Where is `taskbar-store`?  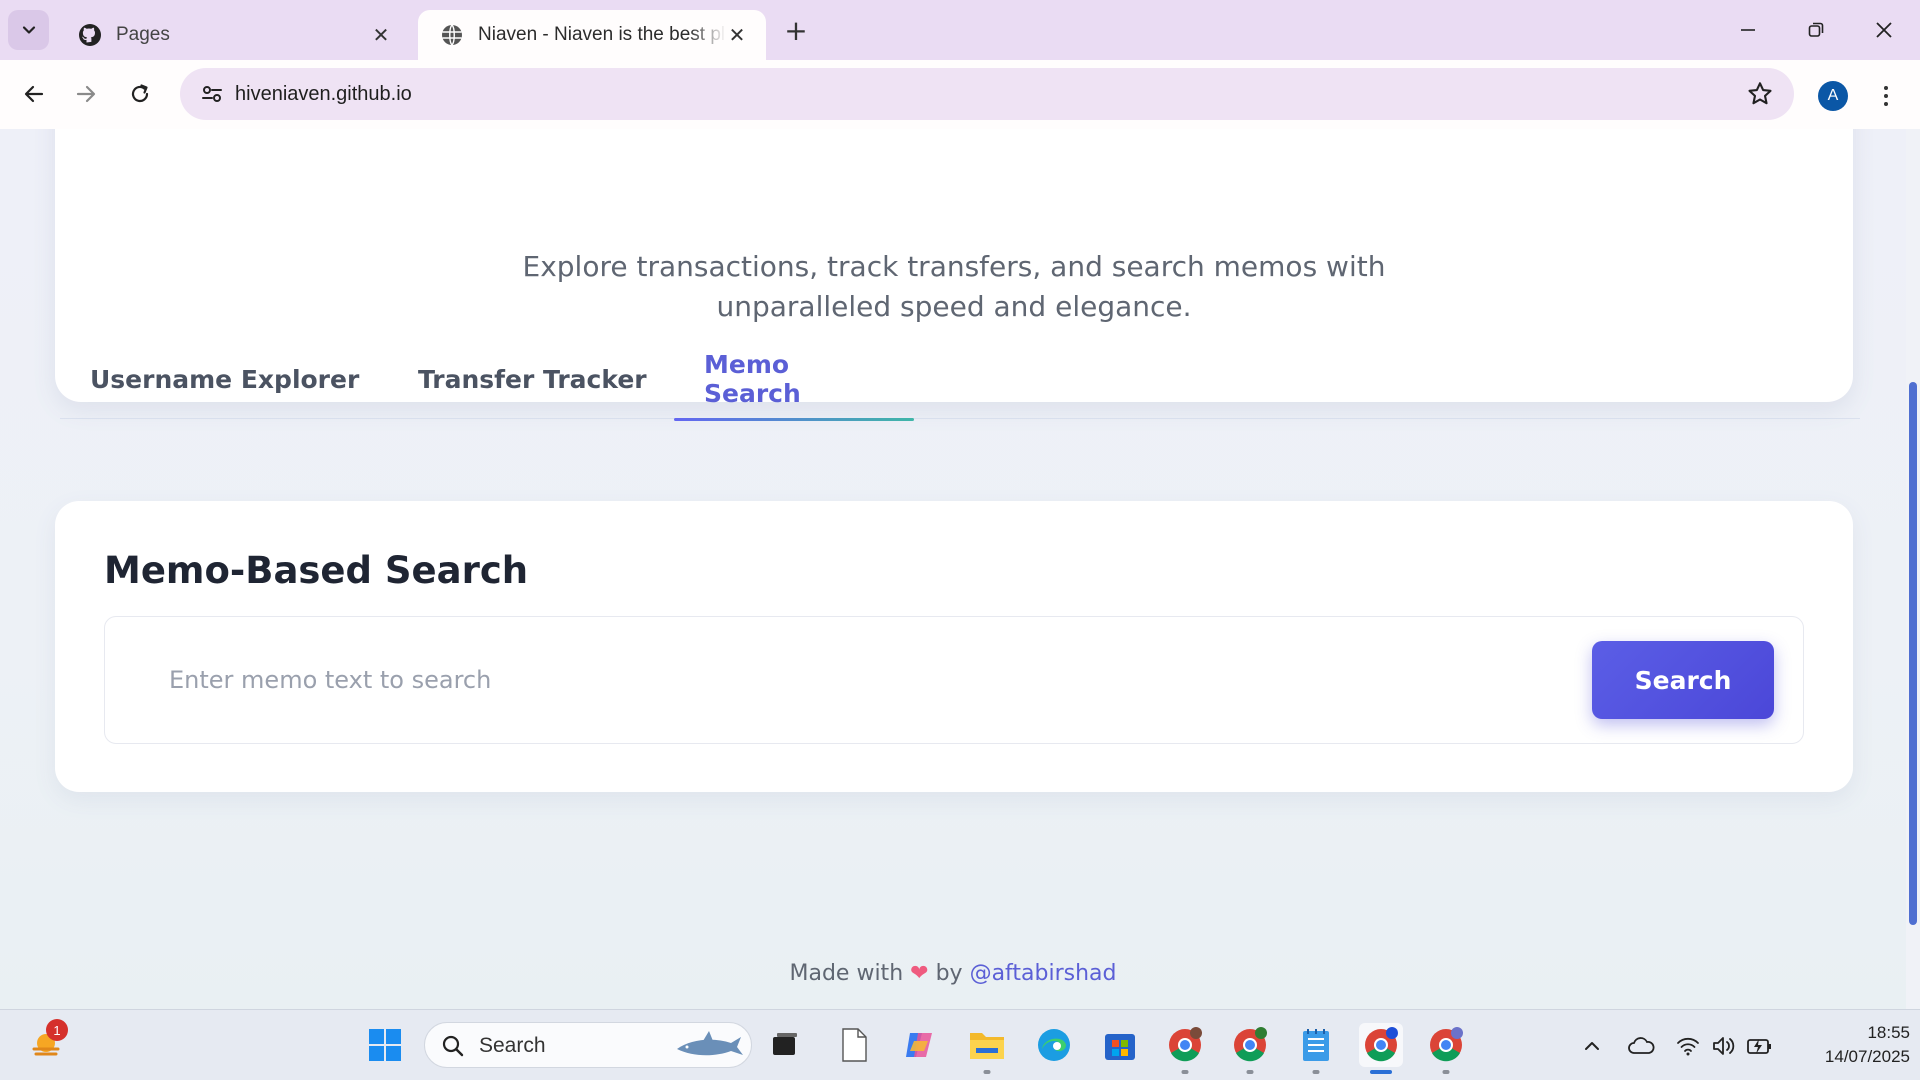
taskbar-store is located at coordinates (1120, 1045).